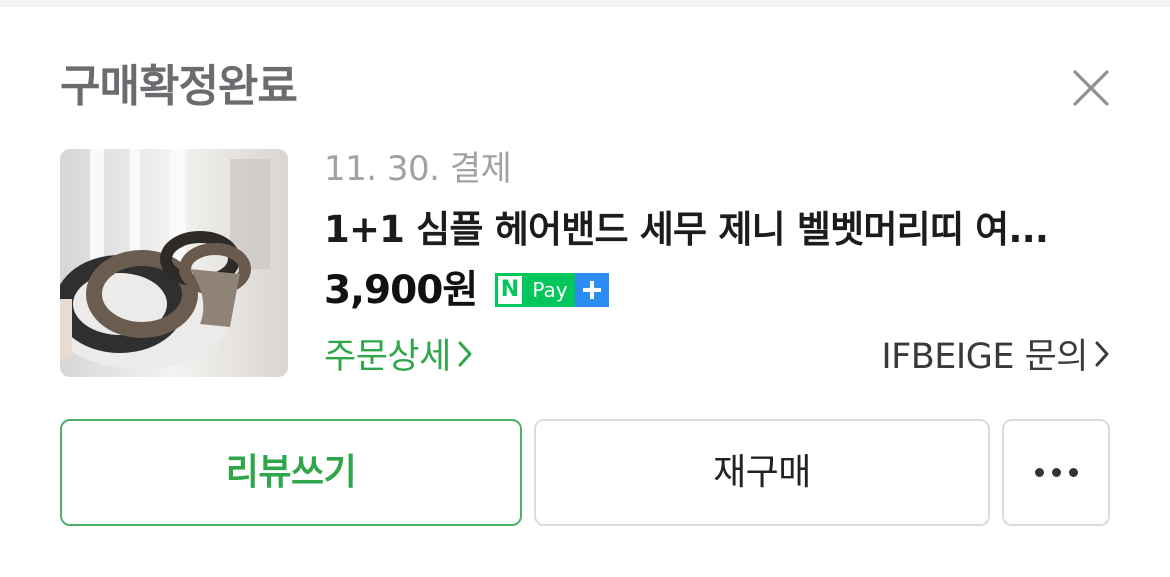  I want to click on more-icon, so click(1056, 472).